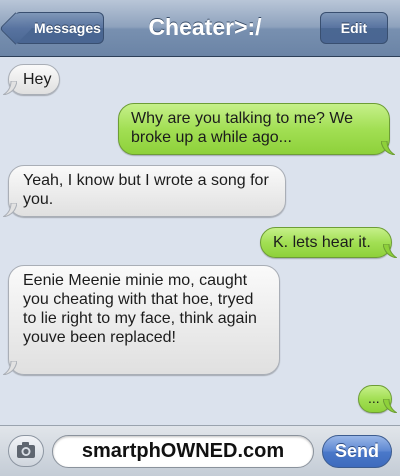 The width and height of the screenshot is (400, 476). Describe the element at coordinates (183, 451) in the screenshot. I see `message-input: smartphOWNED.com` at that location.